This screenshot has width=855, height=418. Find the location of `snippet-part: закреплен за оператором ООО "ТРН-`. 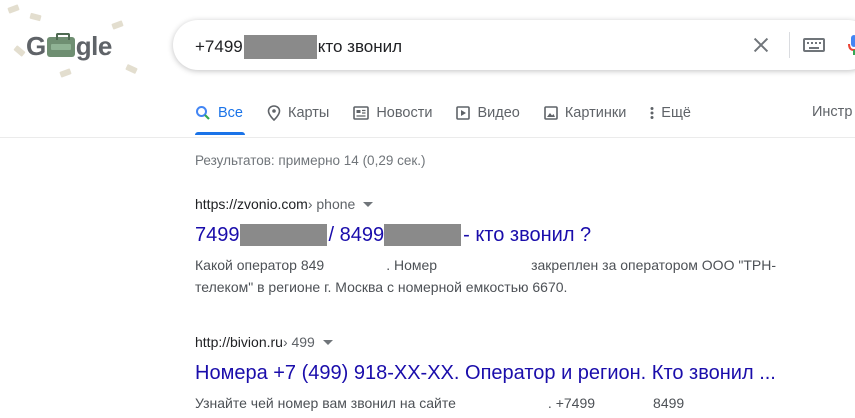

snippet-part: закреплен за оператором ООО "ТРН- is located at coordinates (653, 265).